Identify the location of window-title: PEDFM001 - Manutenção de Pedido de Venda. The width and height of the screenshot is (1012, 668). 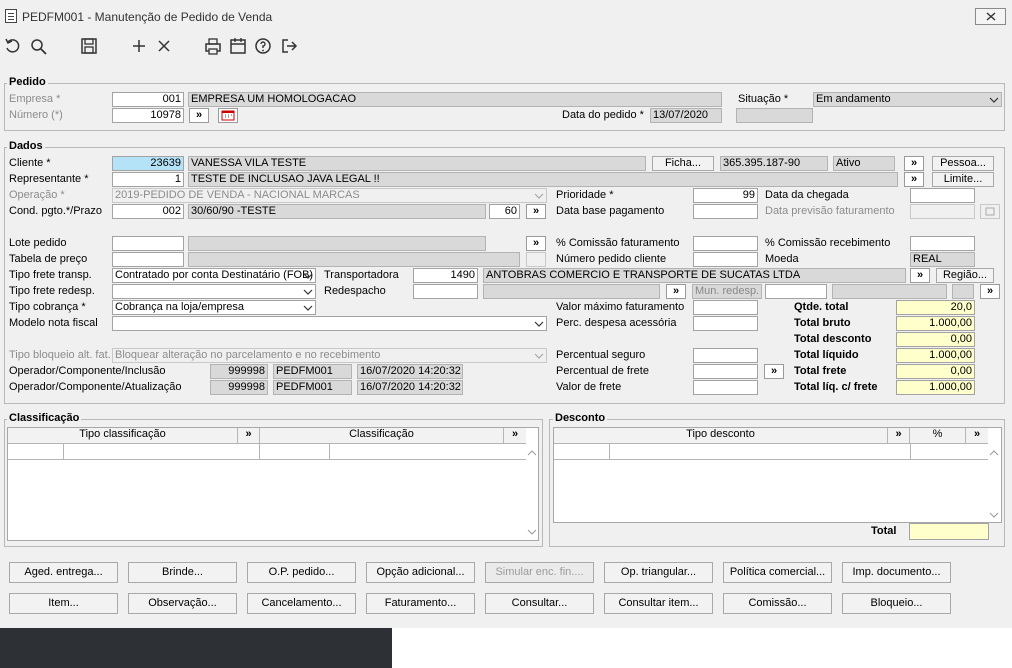
(147, 17).